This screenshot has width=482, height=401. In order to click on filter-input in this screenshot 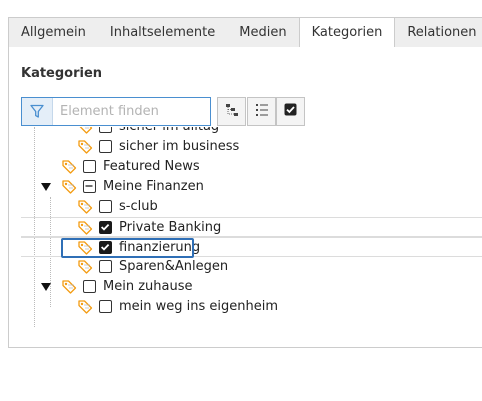, I will do `click(131, 111)`.